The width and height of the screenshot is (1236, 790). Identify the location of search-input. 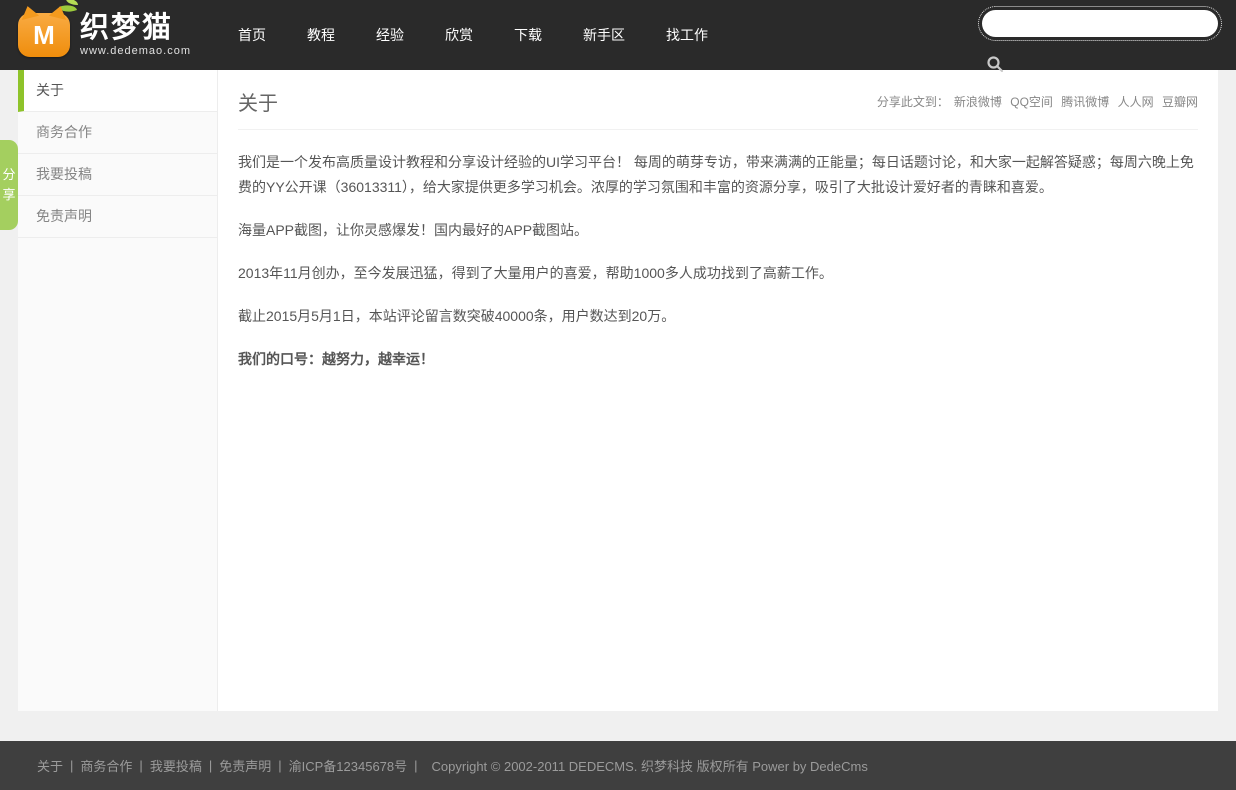
(1100, 23).